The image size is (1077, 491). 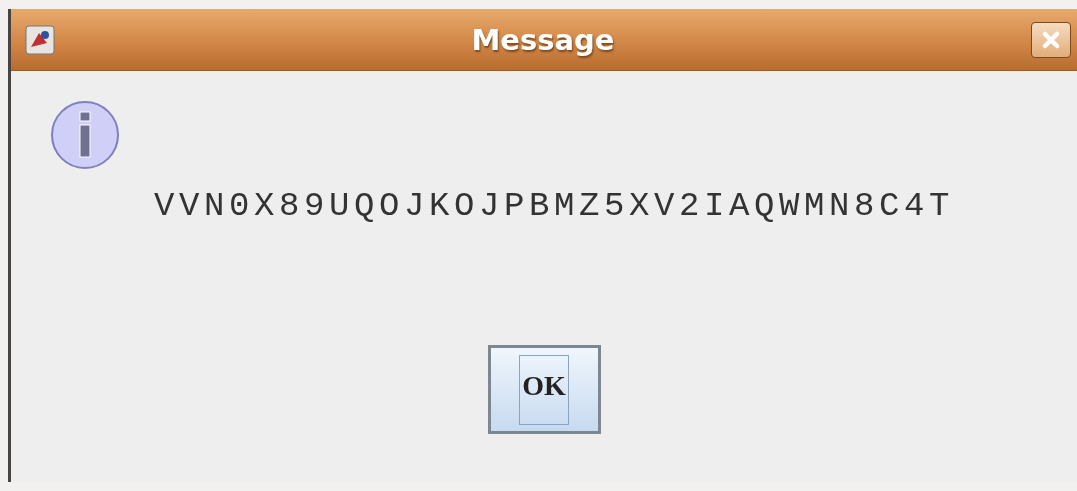 What do you see at coordinates (553, 206) in the screenshot?
I see `message-text: VVN0X89UQOJKOJPBMZ5XV2IAQWMN8C4T` at bounding box center [553, 206].